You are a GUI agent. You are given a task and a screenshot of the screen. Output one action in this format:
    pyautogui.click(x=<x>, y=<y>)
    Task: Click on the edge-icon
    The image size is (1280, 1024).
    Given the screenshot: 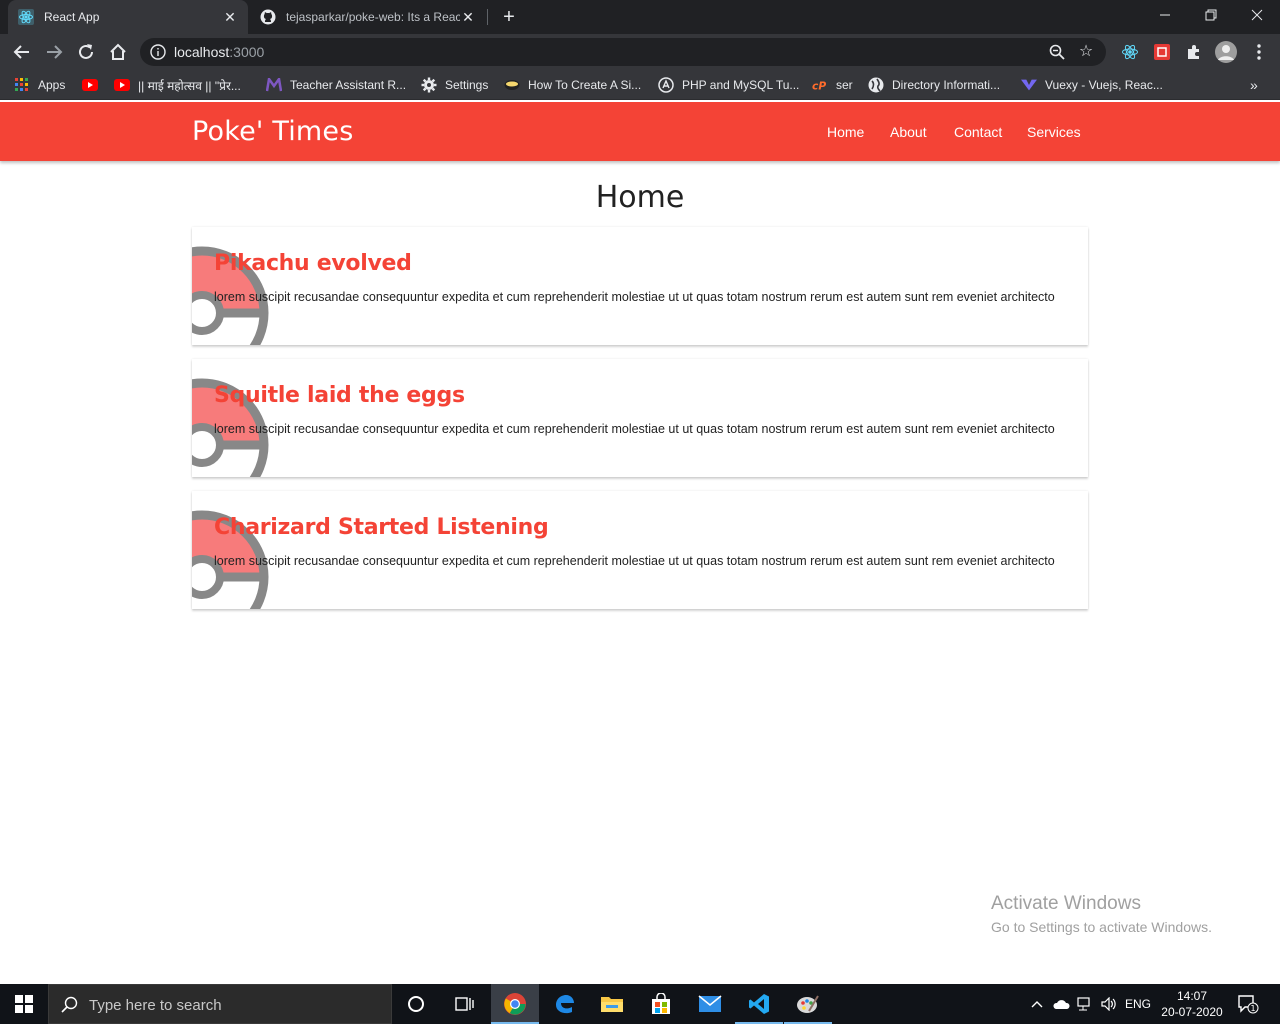 What is the action you would take?
    pyautogui.click(x=565, y=1004)
    